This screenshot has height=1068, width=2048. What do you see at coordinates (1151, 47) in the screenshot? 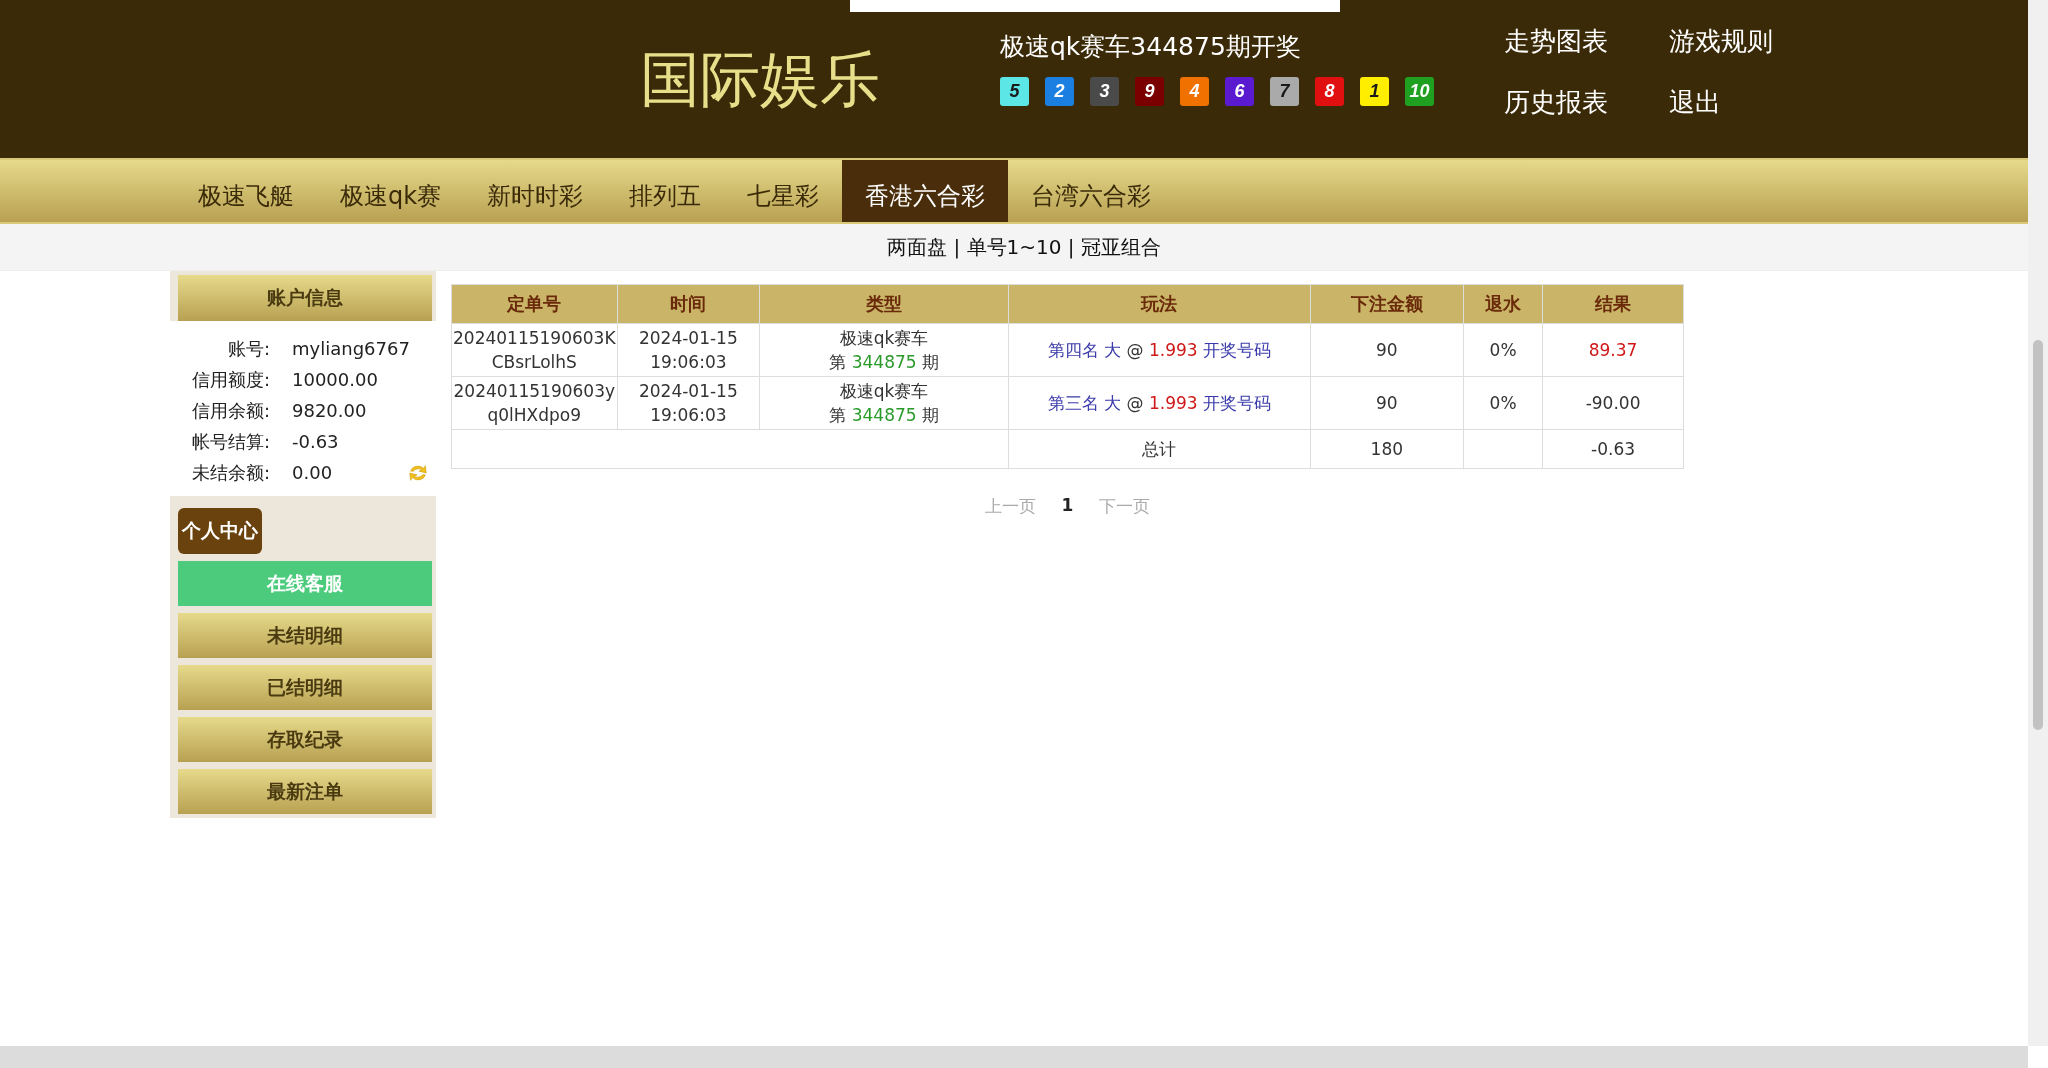
I see `draw-title: 极速qk赛车344875期开奖` at bounding box center [1151, 47].